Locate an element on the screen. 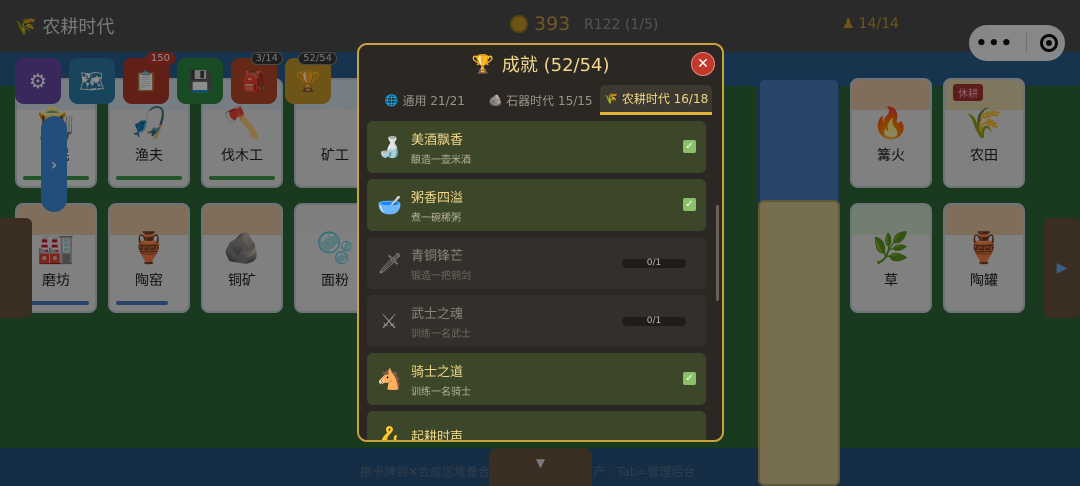  modal-header: 🏆 成就 (52/54) ✕ is located at coordinates (540, 64).